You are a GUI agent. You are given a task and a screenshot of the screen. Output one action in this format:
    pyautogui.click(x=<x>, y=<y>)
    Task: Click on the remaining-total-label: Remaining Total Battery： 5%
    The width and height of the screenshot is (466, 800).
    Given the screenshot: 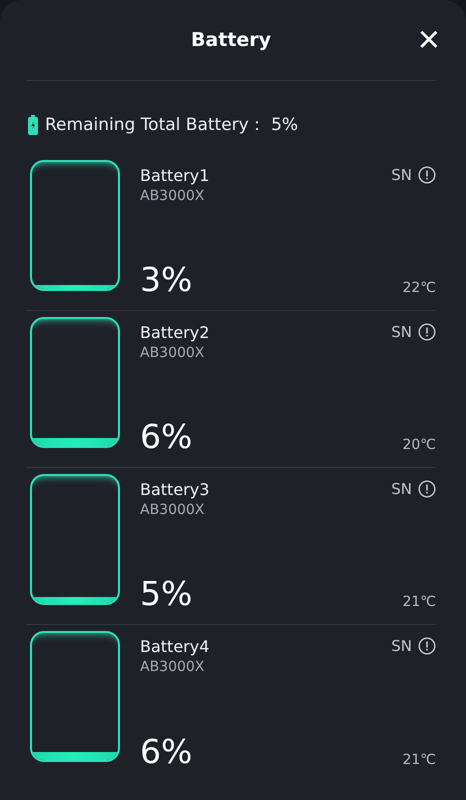 What is the action you would take?
    pyautogui.click(x=171, y=125)
    